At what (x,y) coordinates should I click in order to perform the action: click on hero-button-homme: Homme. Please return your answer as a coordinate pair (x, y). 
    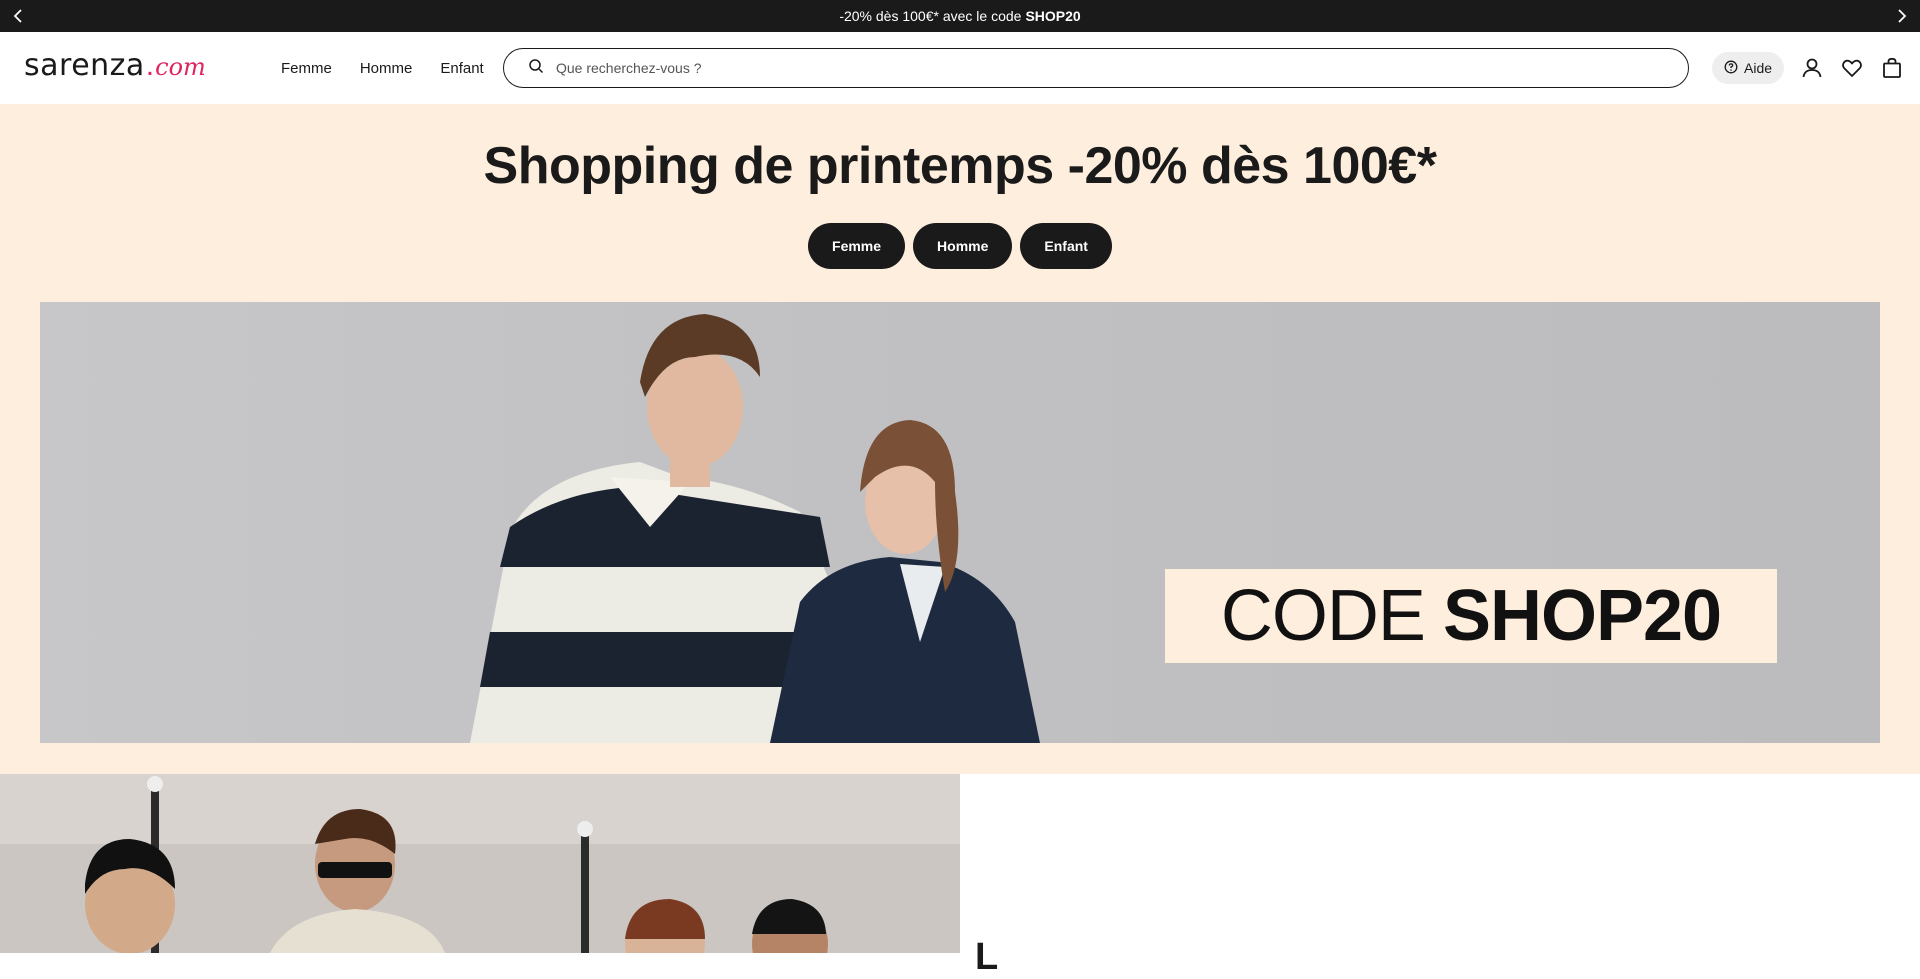
    Looking at the image, I should click on (963, 246).